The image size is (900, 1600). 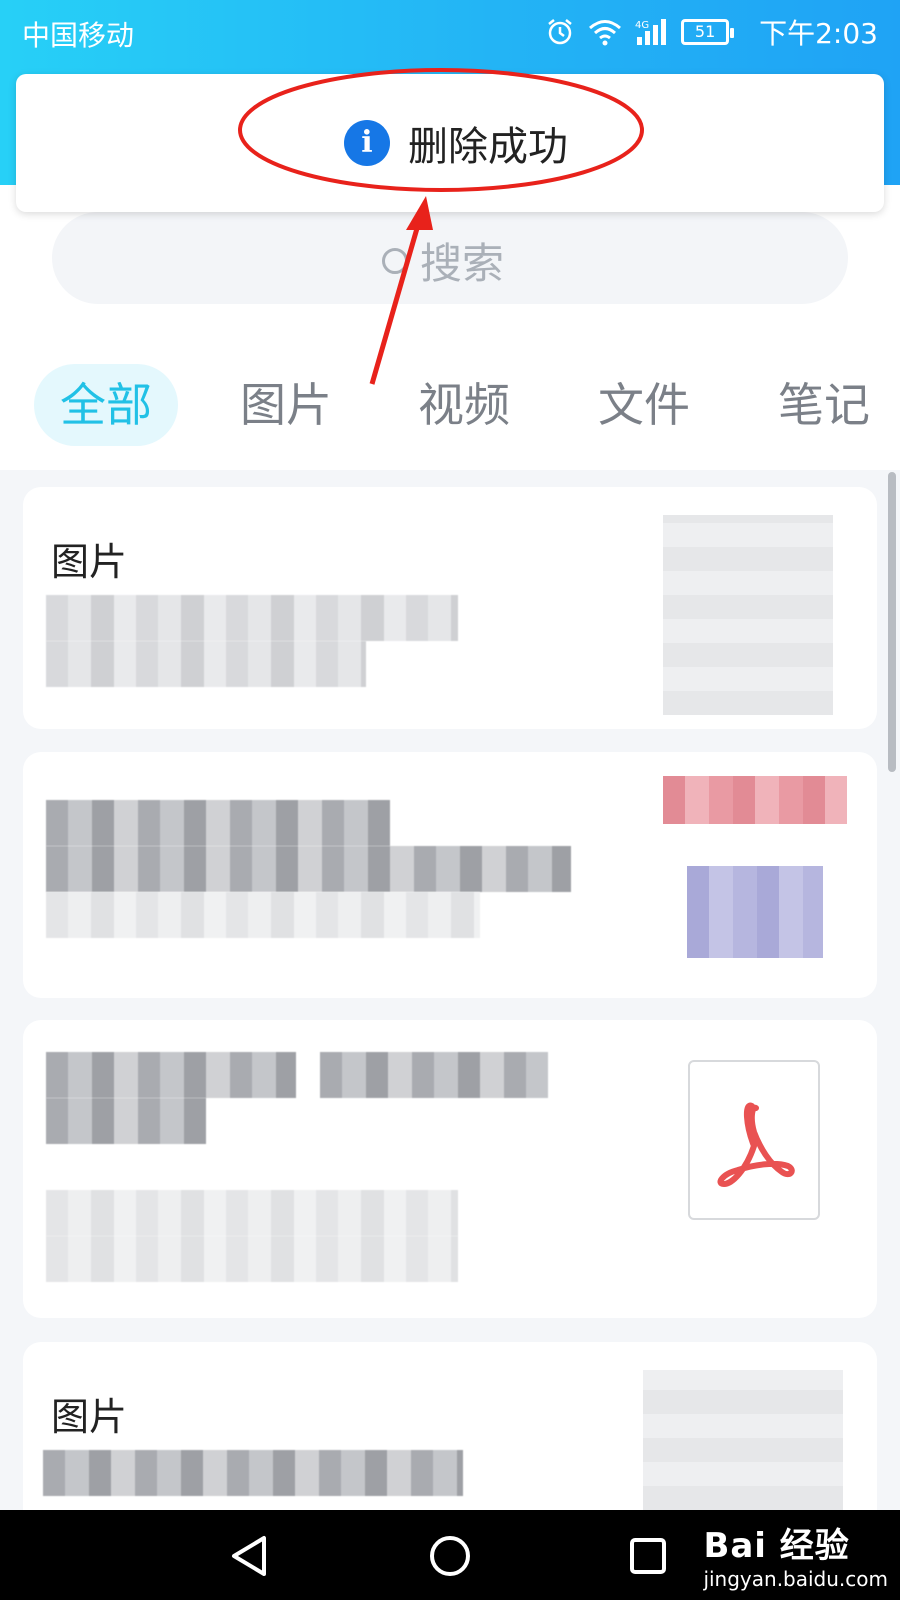 What do you see at coordinates (651, 32) in the screenshot?
I see `signal-icon: 4G` at bounding box center [651, 32].